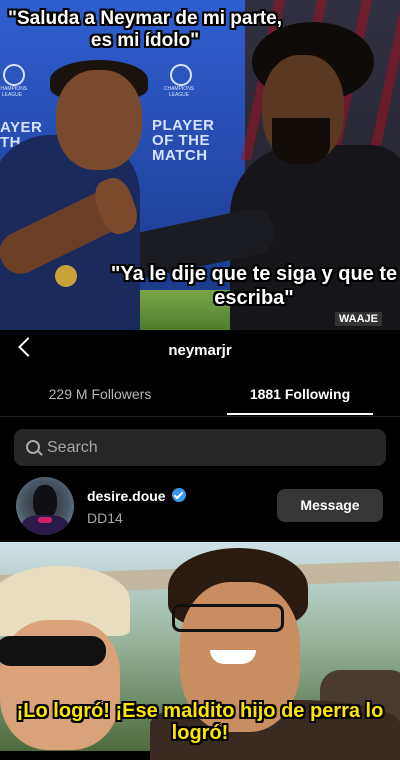  Describe the element at coordinates (72, 447) in the screenshot. I see `search-placeholder: Search` at that location.